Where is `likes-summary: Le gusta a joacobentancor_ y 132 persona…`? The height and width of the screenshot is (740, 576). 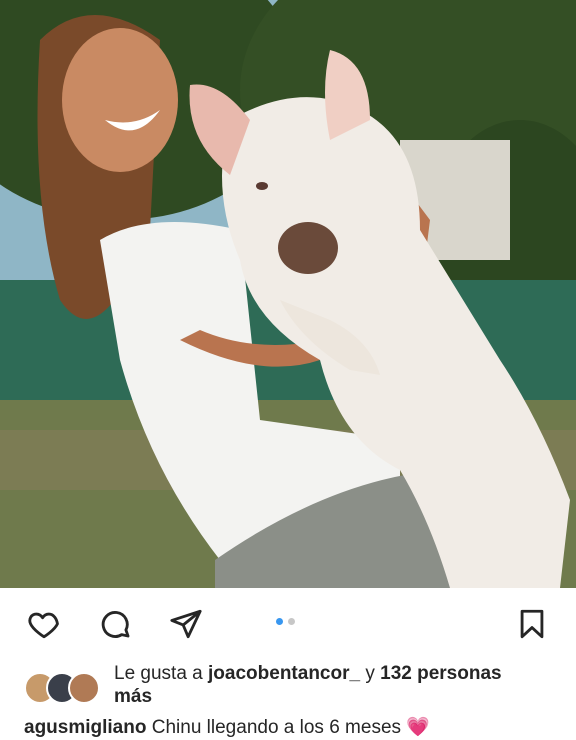
likes-summary: Le gusta a joacobentancor_ y 132 persona… is located at coordinates (294, 685).